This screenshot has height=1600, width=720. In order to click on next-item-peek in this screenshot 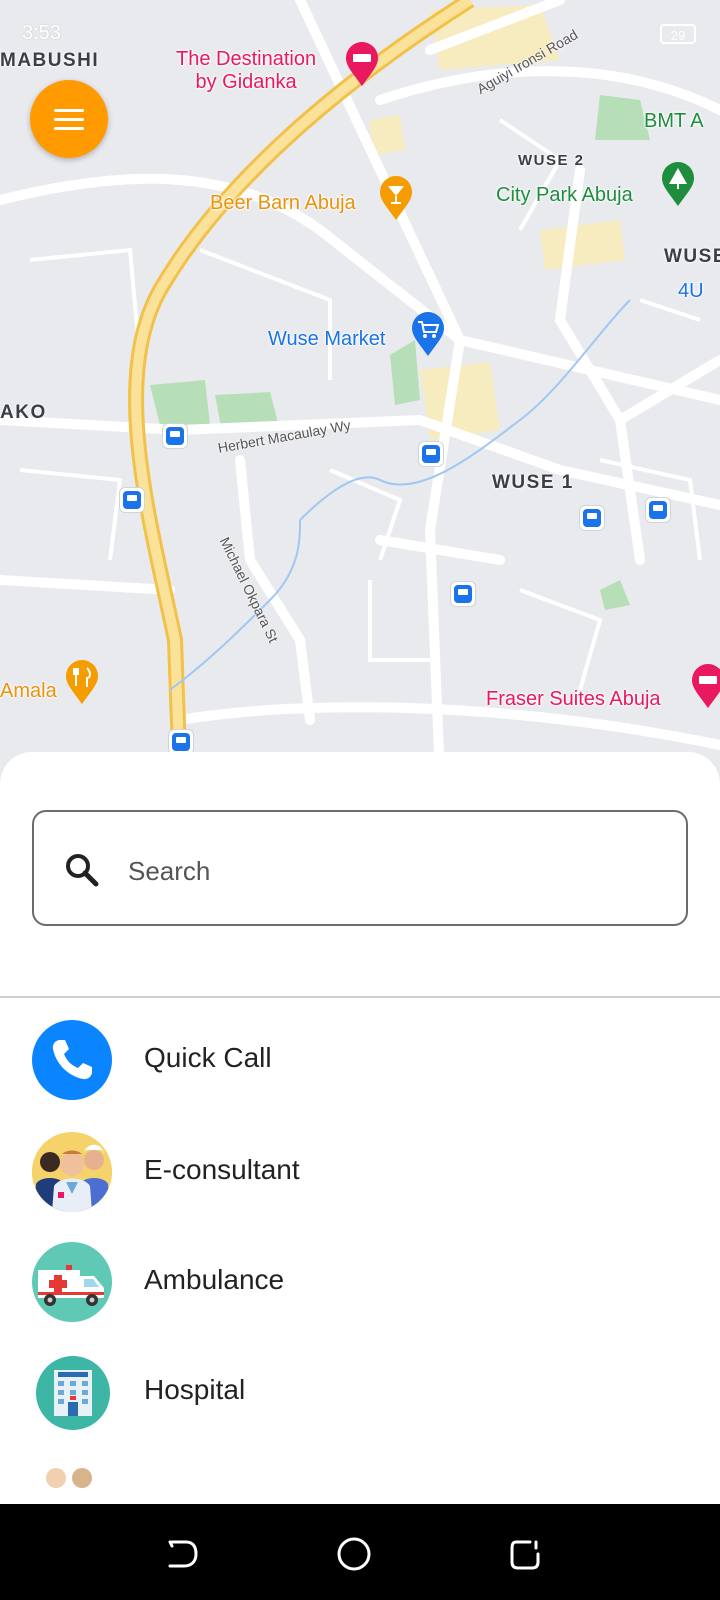, I will do `click(71, 1484)`.